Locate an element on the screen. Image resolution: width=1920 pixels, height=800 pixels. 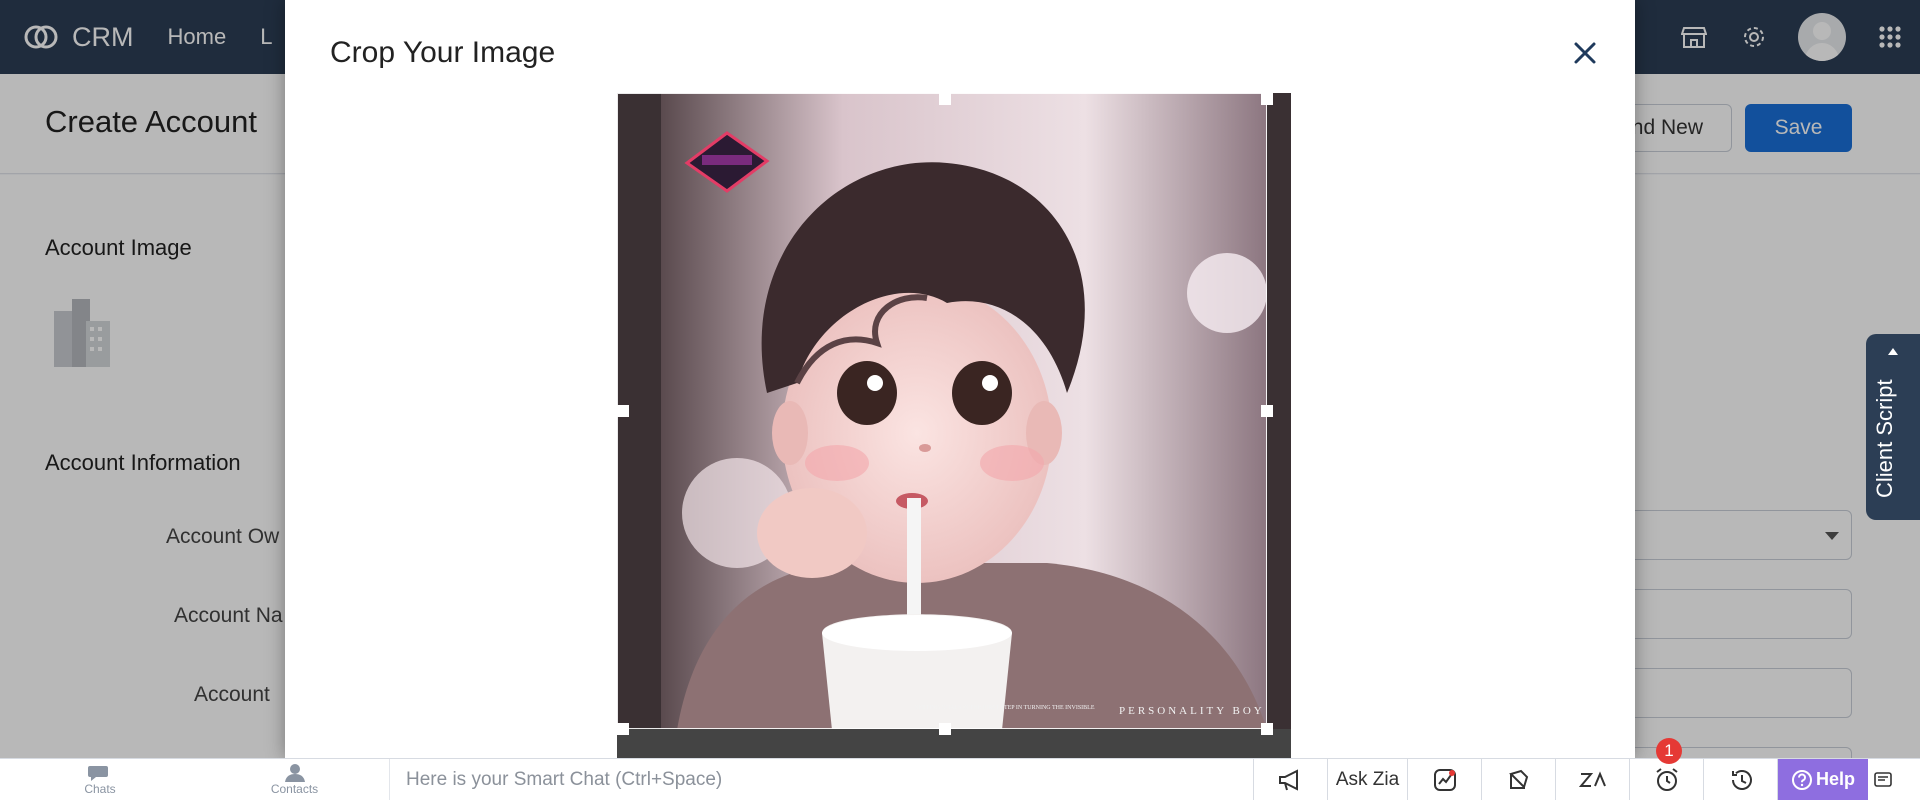
signals-icon is located at coordinates (1445, 779).